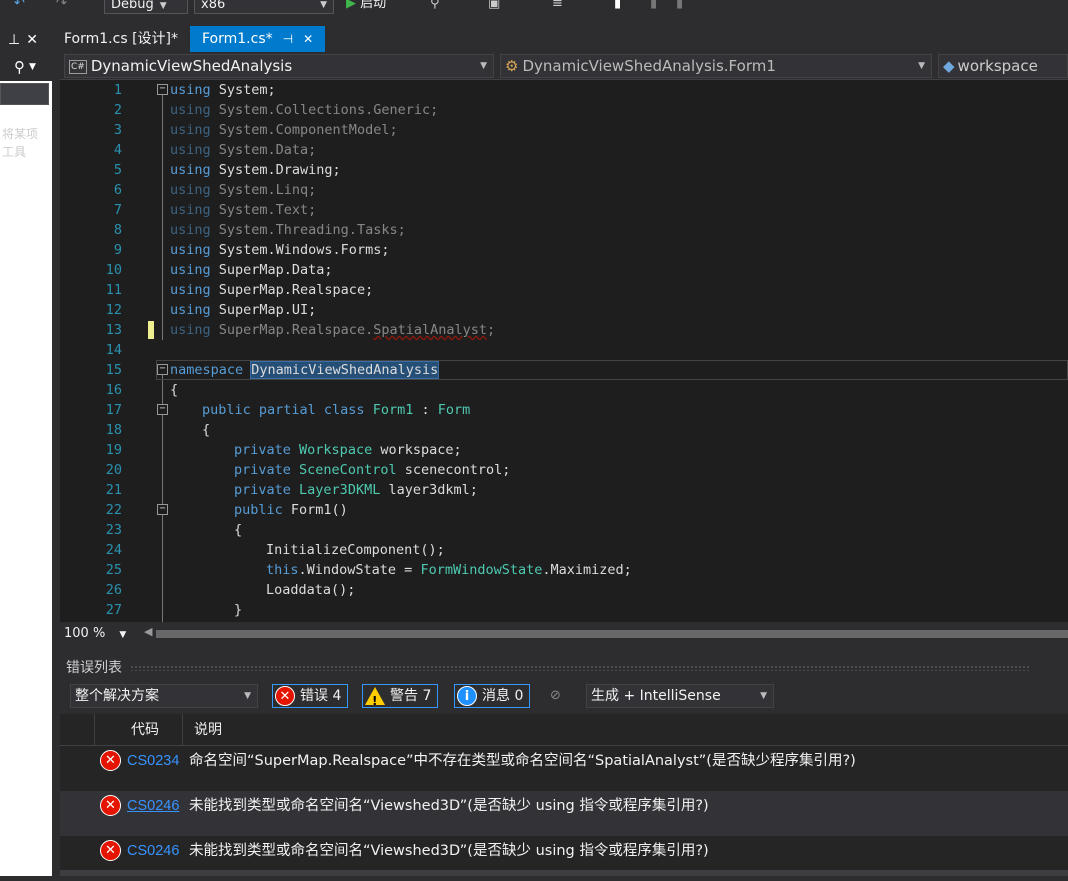 The height and width of the screenshot is (881, 1068). Describe the element at coordinates (400, 696) in the screenshot. I see `warnings-filter-button: ! 警告 7` at that location.